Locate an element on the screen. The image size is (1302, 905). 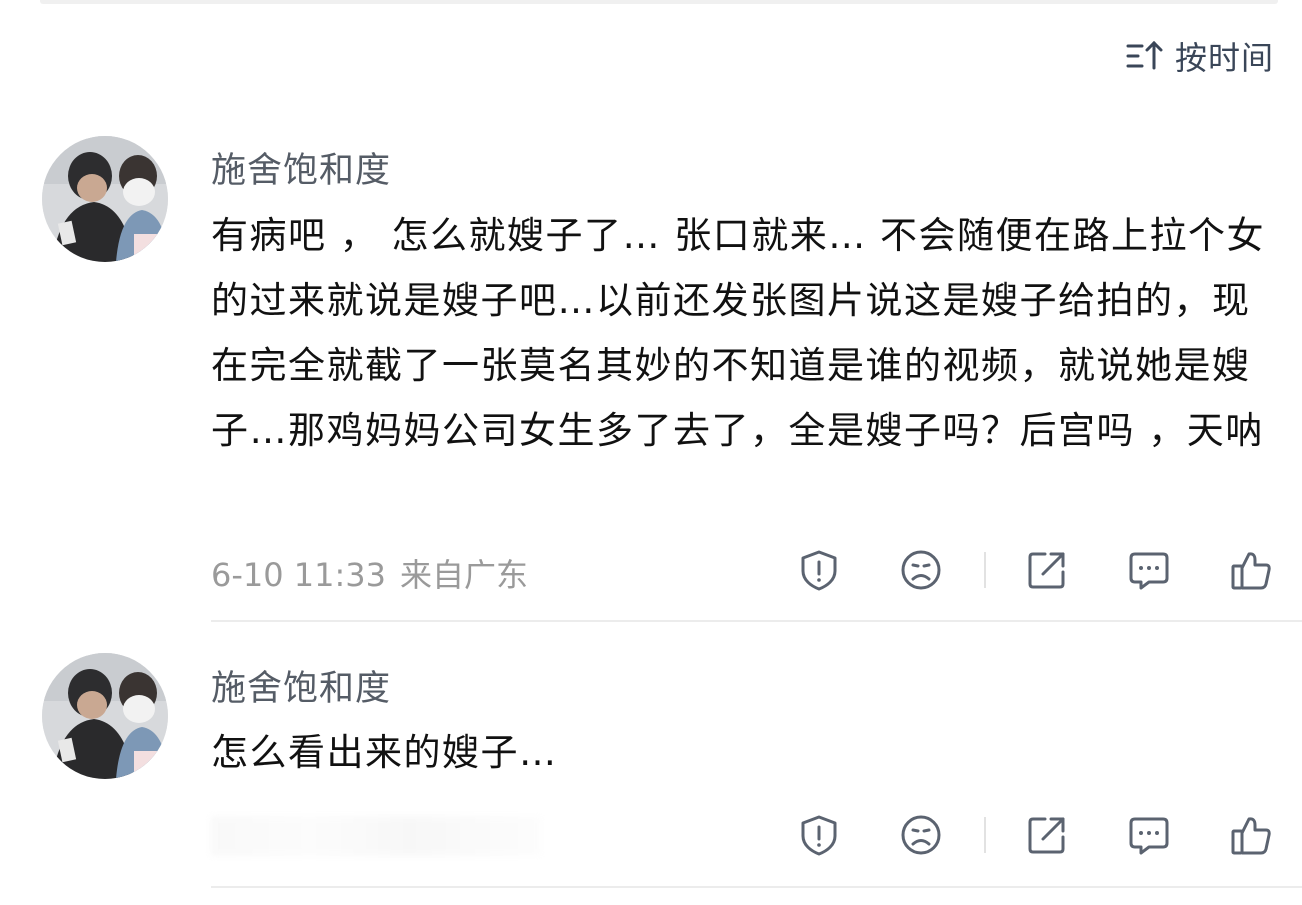
comment-meta: 6-10 11:33 来自广东 is located at coordinates (369, 573).